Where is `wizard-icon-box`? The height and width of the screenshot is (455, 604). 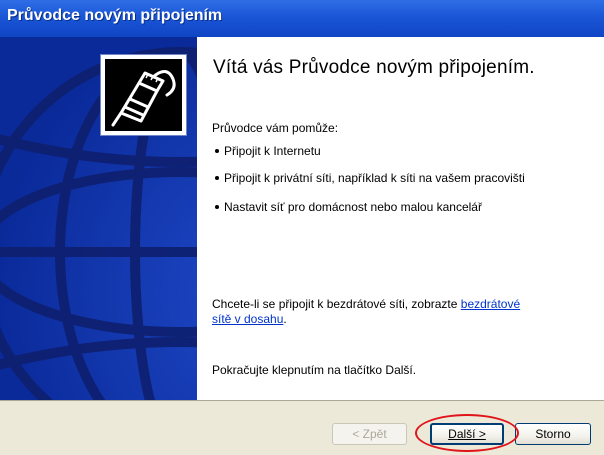
wizard-icon-box is located at coordinates (143, 95).